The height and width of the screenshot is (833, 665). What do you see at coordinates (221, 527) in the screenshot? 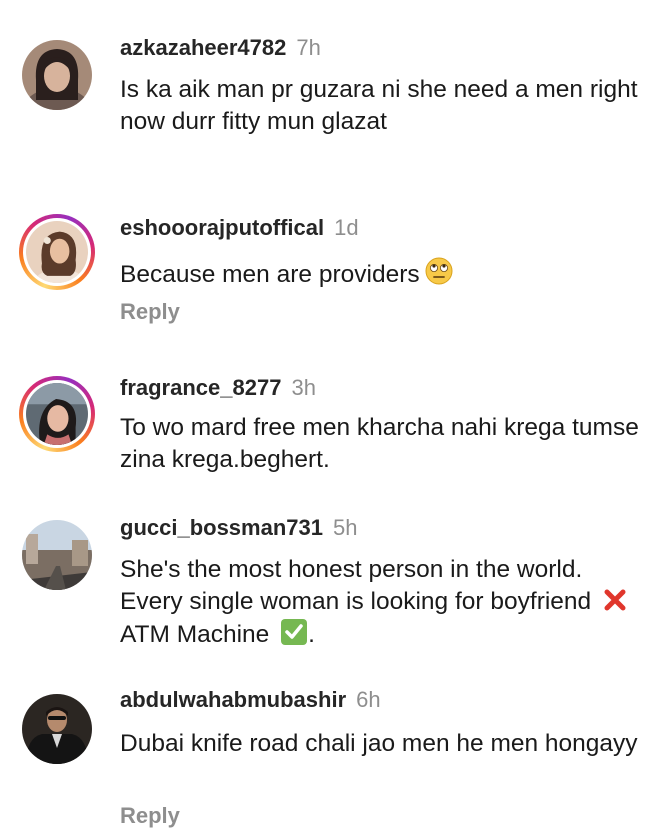
I see `username: gucci_bossman731` at bounding box center [221, 527].